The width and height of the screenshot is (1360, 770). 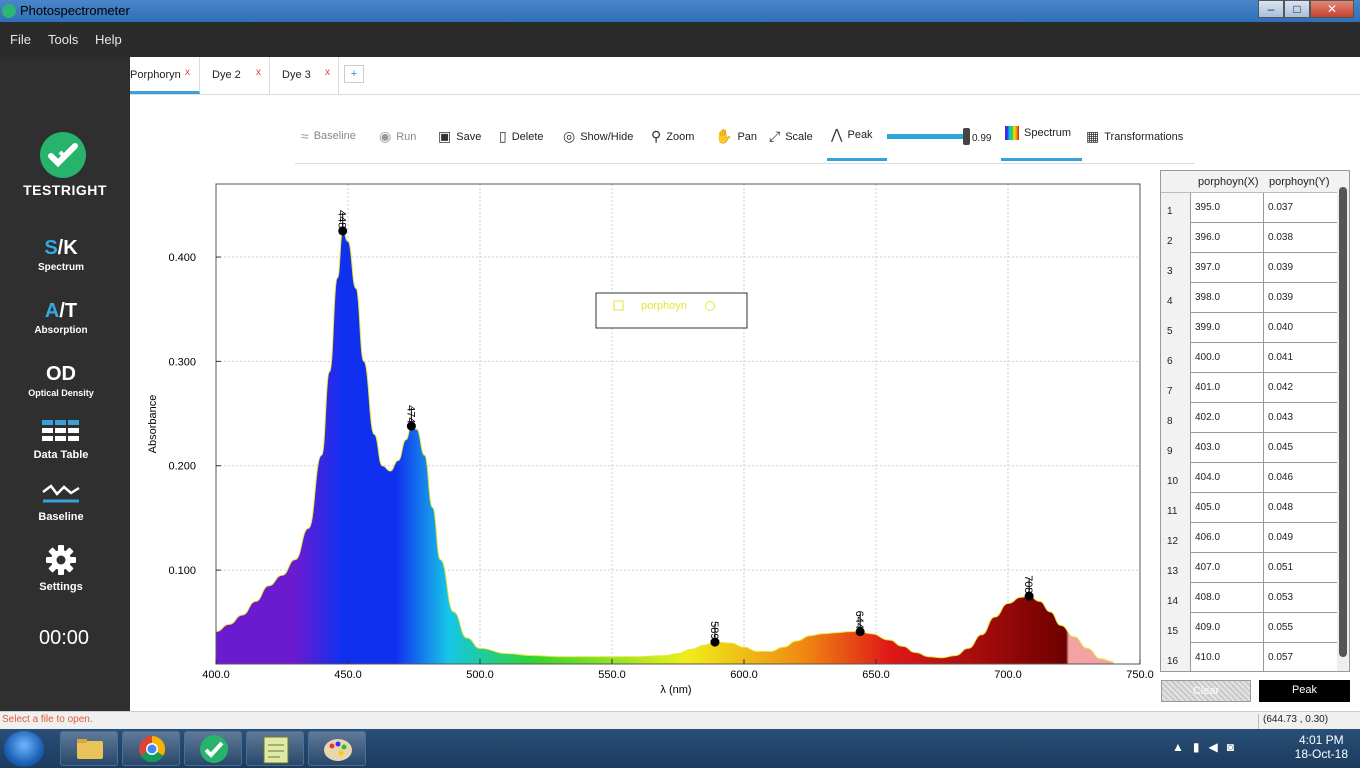 What do you see at coordinates (1228, 598) in the screenshot?
I see `cell-x: 408.0` at bounding box center [1228, 598].